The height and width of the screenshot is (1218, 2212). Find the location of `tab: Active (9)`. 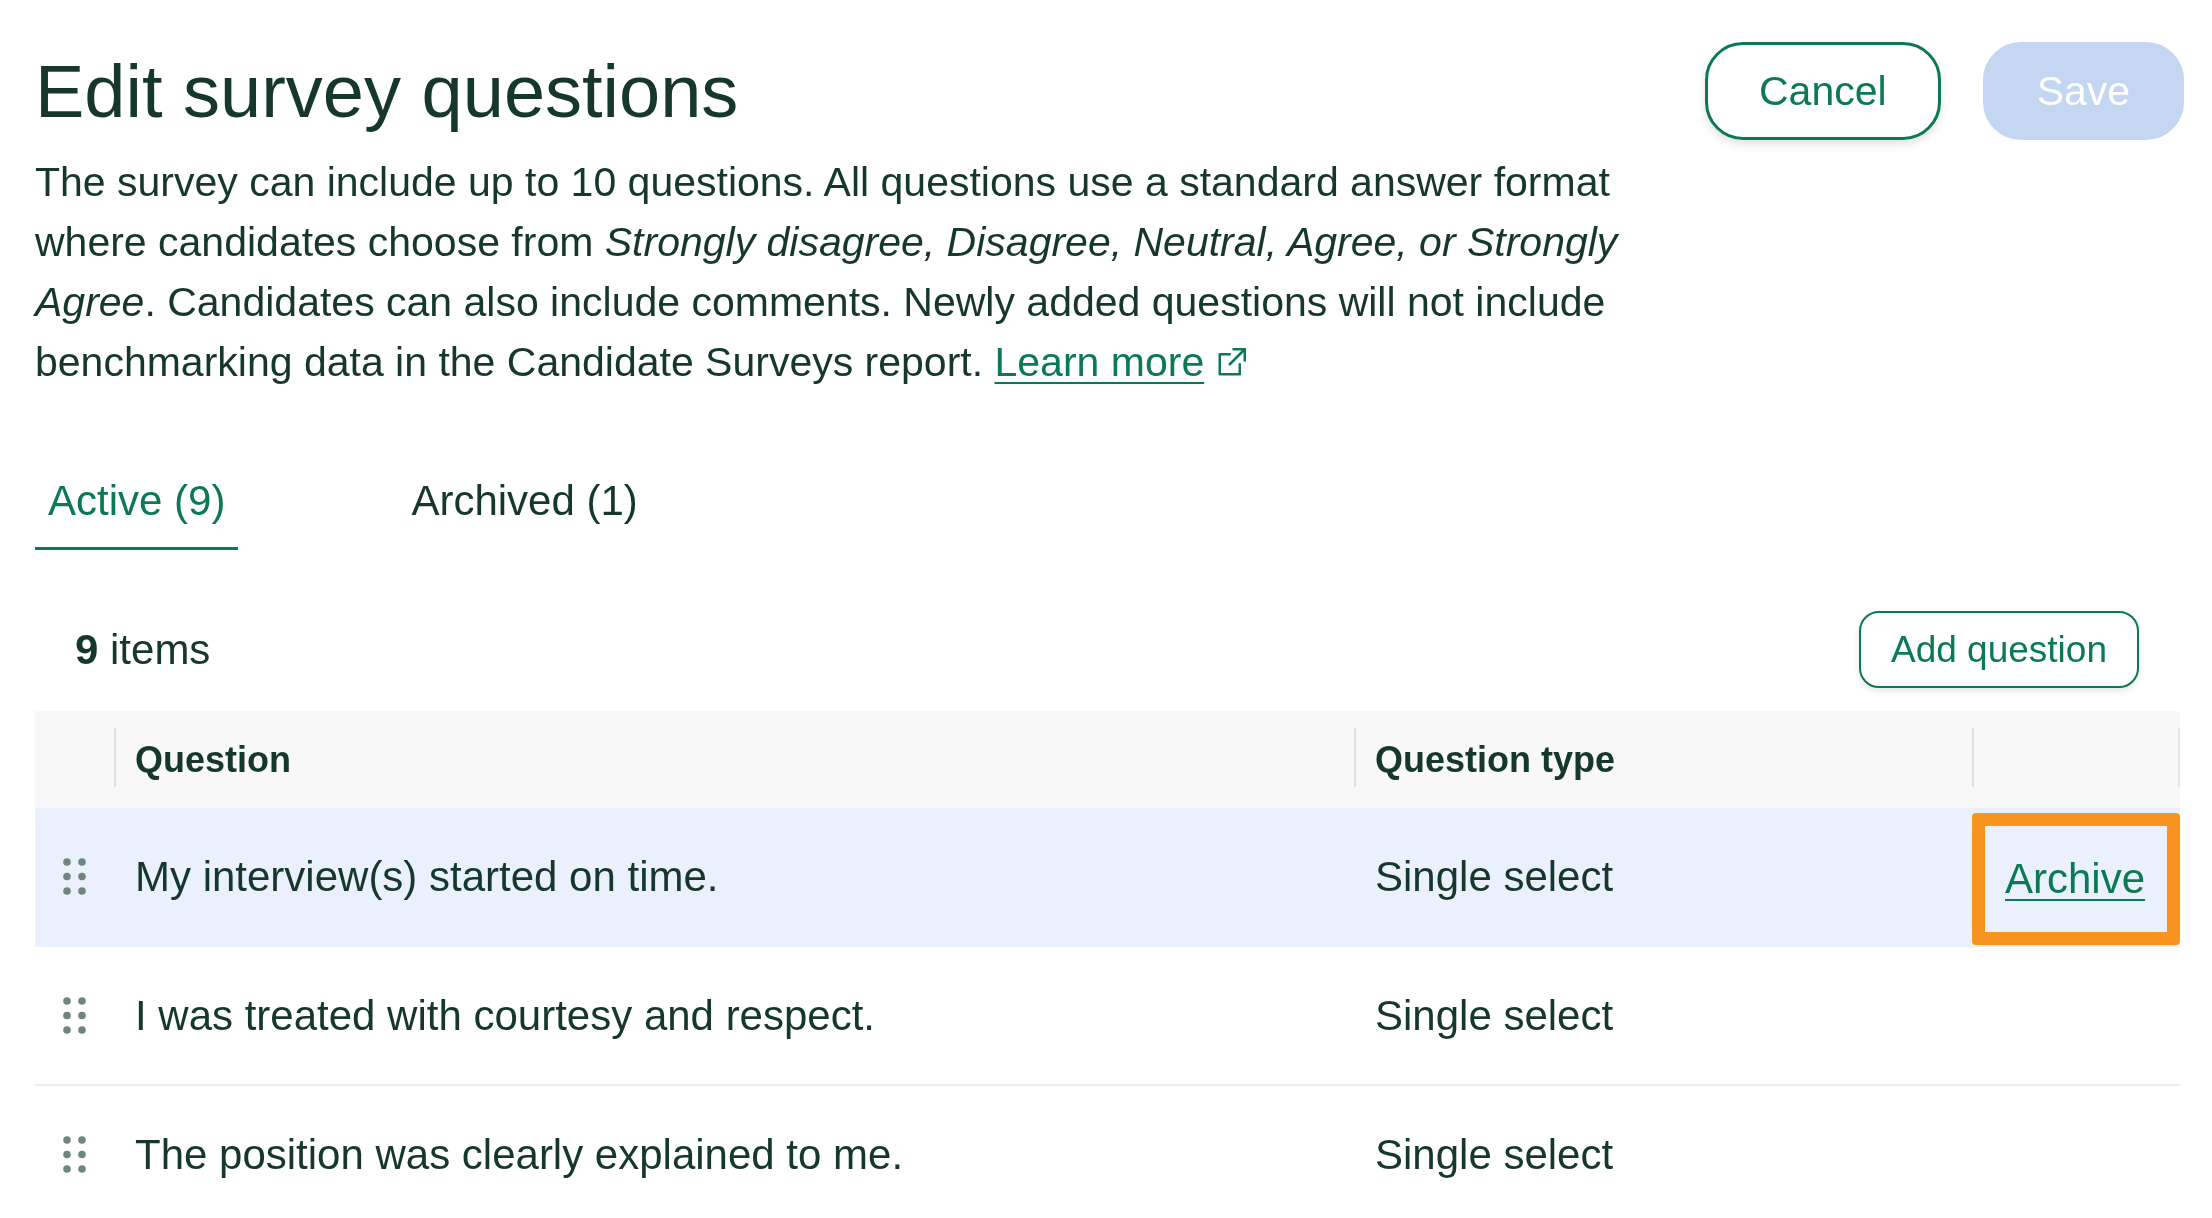

tab: Active (9) is located at coordinates (137, 505).